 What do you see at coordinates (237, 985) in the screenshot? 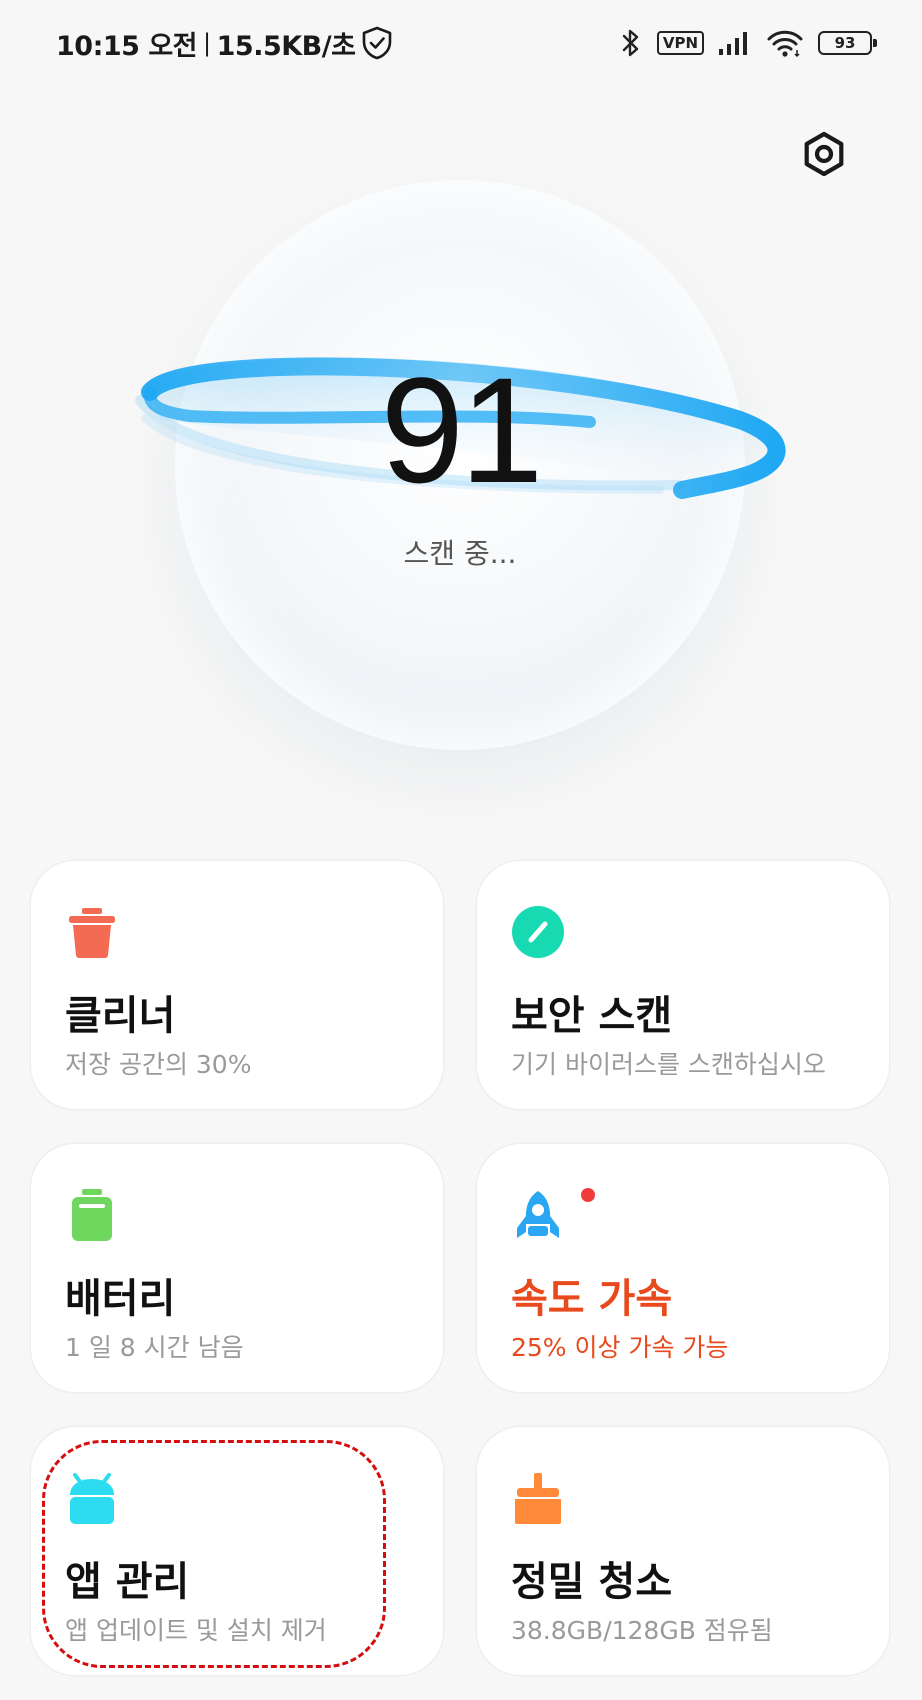
I see `cleaner-card: 클리너 저장 공간의 30%` at bounding box center [237, 985].